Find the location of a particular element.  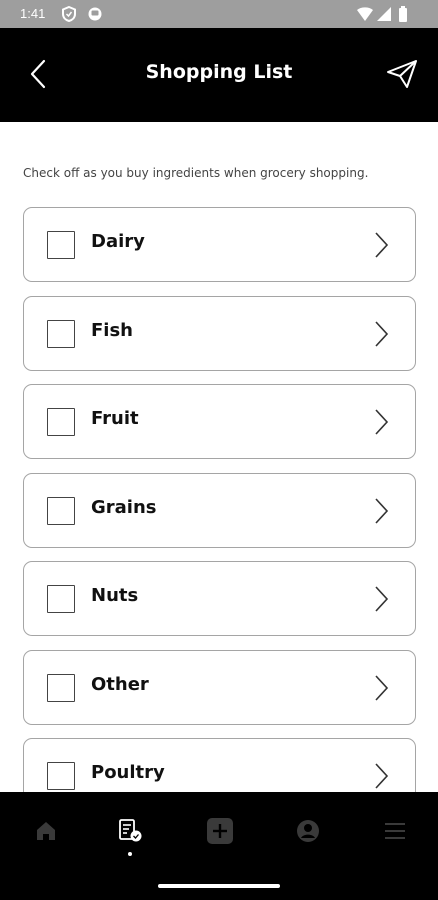

send-button is located at coordinates (402, 74).